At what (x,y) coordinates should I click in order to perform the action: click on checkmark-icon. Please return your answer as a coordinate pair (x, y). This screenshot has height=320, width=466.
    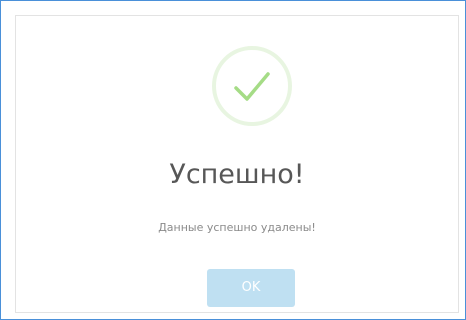
    Looking at the image, I should click on (252, 86).